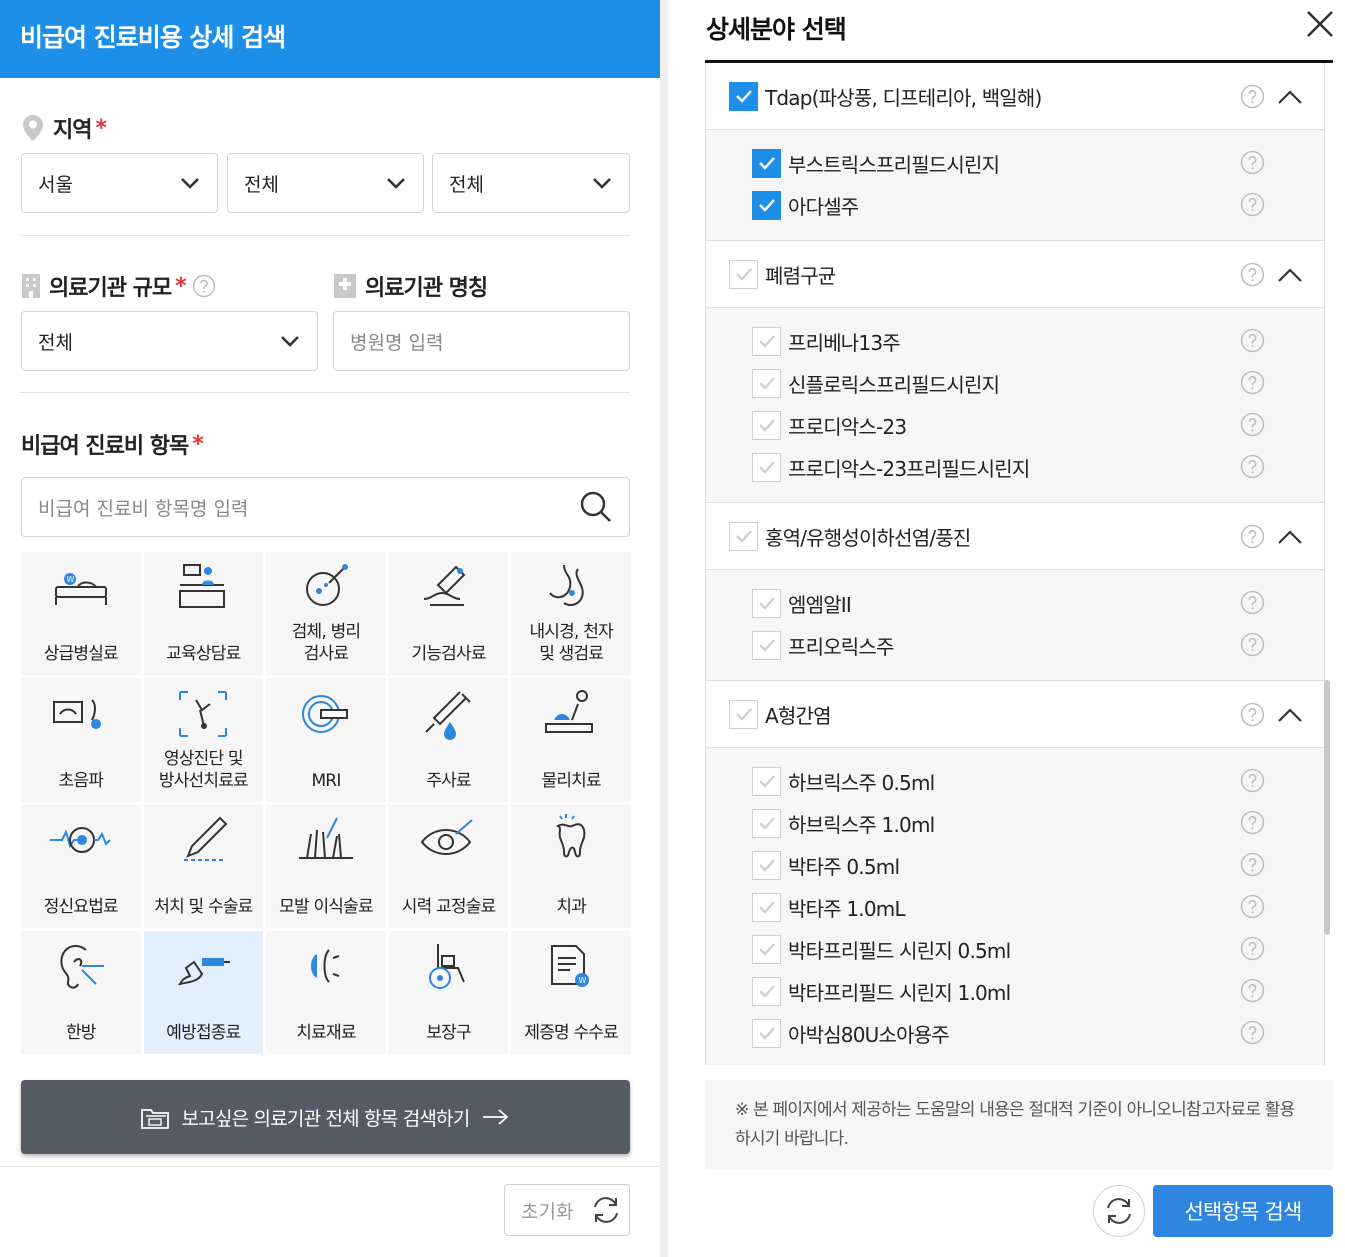 The image size is (1345, 1257). I want to click on region-district-select: 전체, so click(325, 183).